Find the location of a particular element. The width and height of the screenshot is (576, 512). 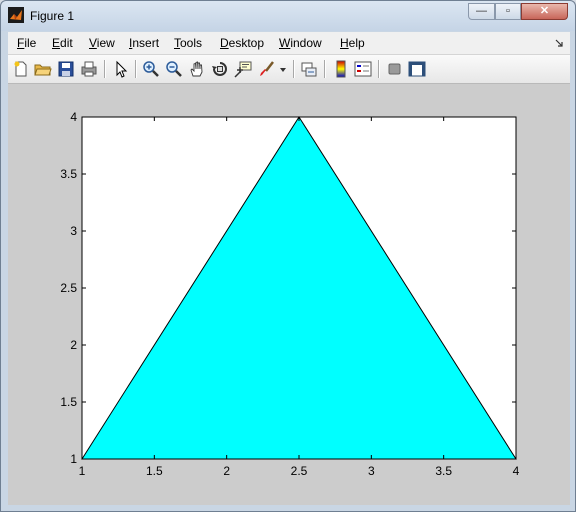

menu-file: File is located at coordinates (26, 43).